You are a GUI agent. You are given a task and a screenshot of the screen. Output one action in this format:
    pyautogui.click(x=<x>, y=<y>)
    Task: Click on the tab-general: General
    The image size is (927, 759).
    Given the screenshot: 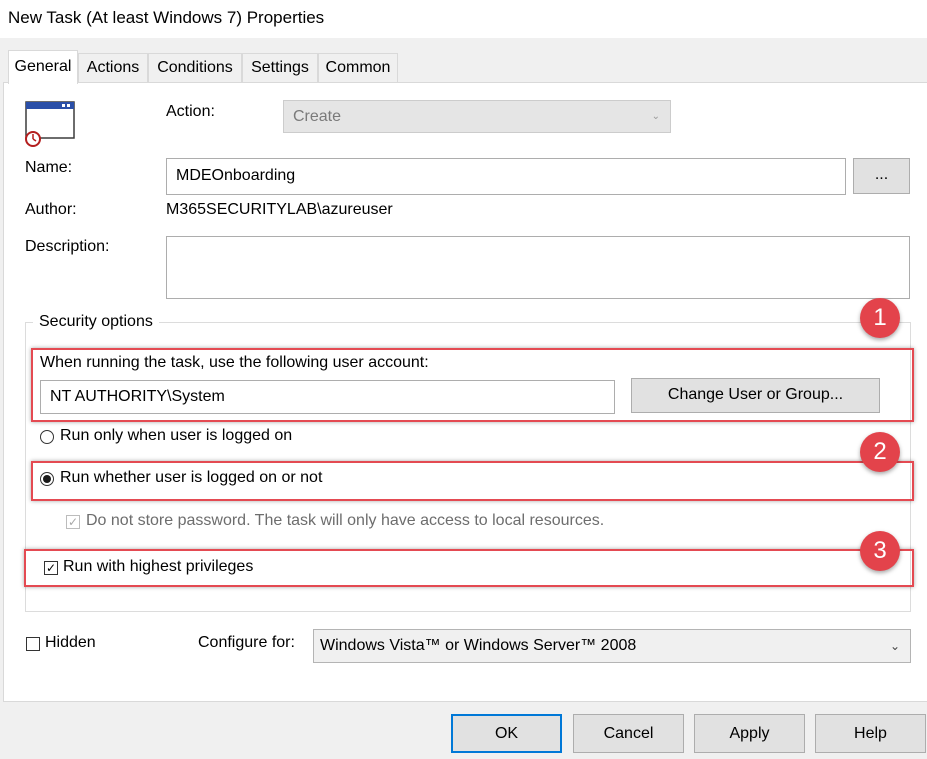 What is the action you would take?
    pyautogui.click(x=43, y=67)
    